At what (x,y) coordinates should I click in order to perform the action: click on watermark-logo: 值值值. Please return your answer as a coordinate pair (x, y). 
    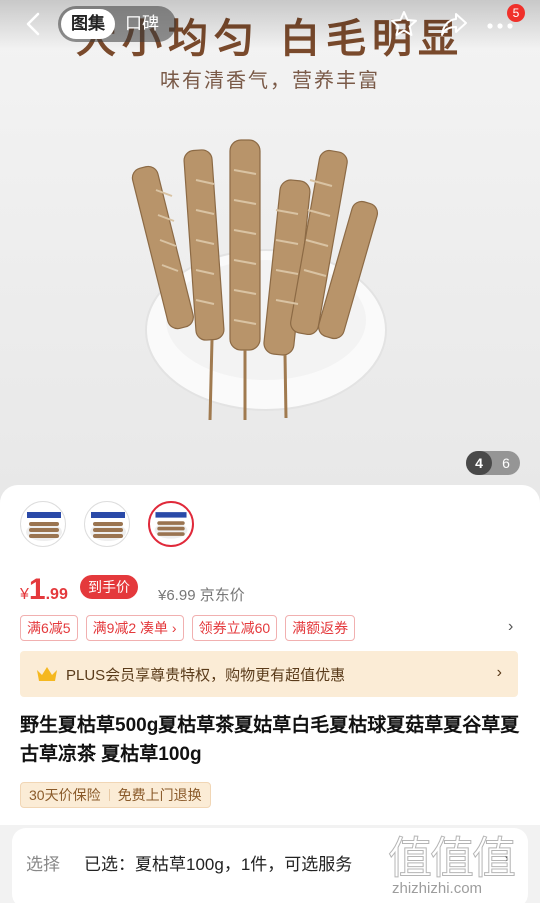
    Looking at the image, I should click on (452, 859).